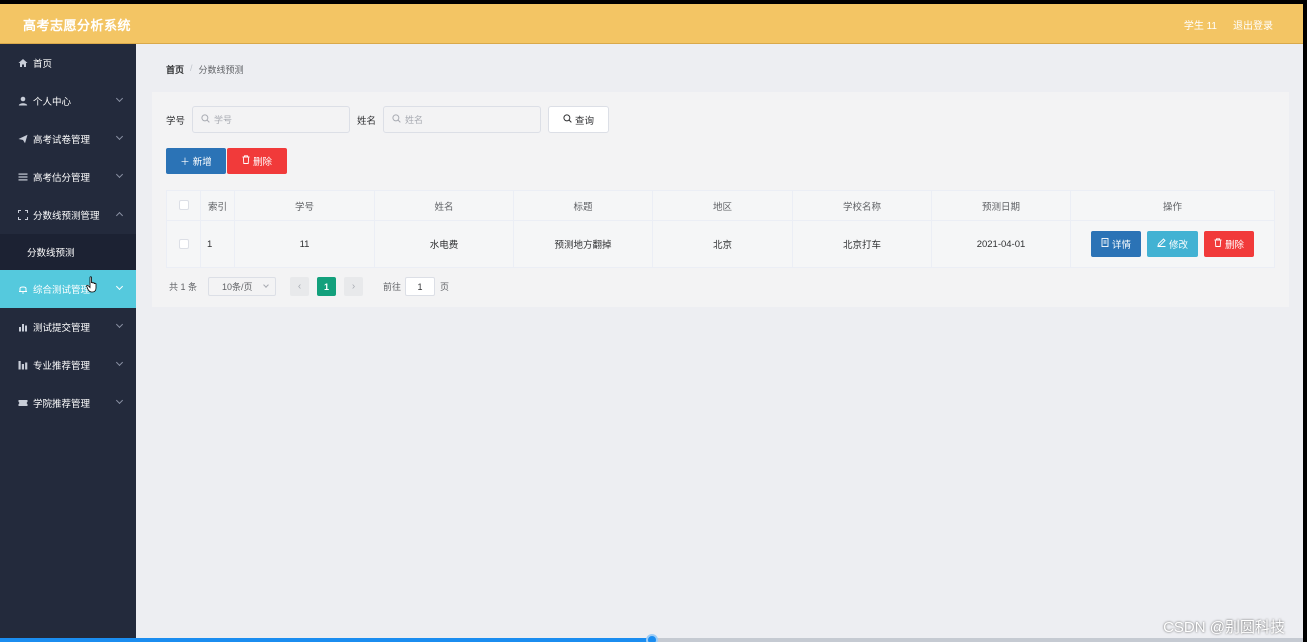 The height and width of the screenshot is (642, 1307). Describe the element at coordinates (22, 139) in the screenshot. I see `send-icon` at that location.